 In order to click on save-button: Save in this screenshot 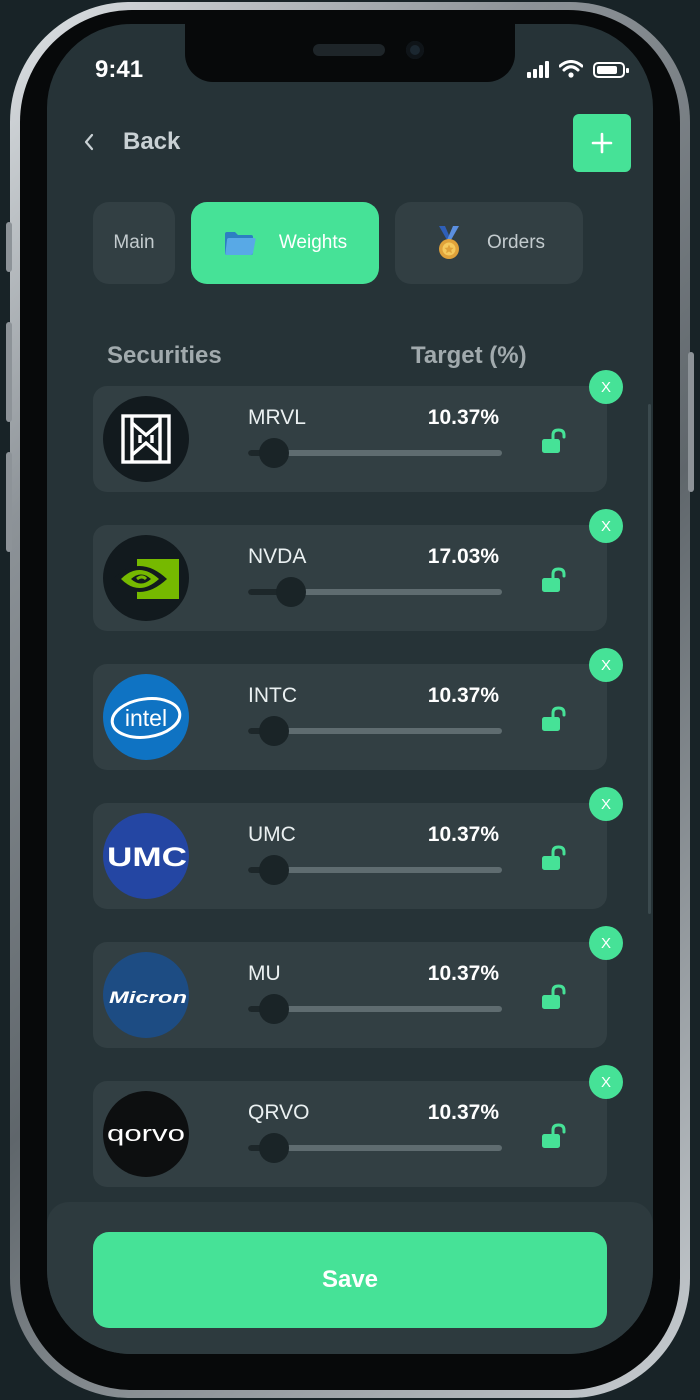, I will do `click(350, 1280)`.